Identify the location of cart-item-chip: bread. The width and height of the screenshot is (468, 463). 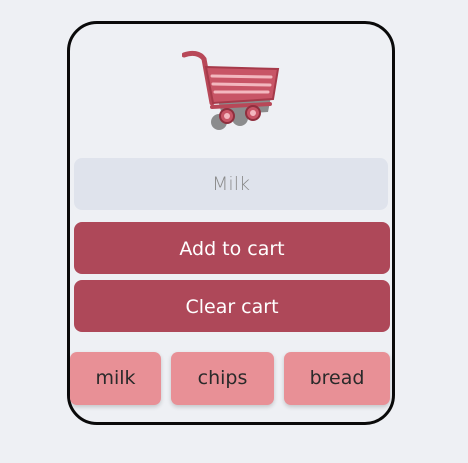
(337, 378).